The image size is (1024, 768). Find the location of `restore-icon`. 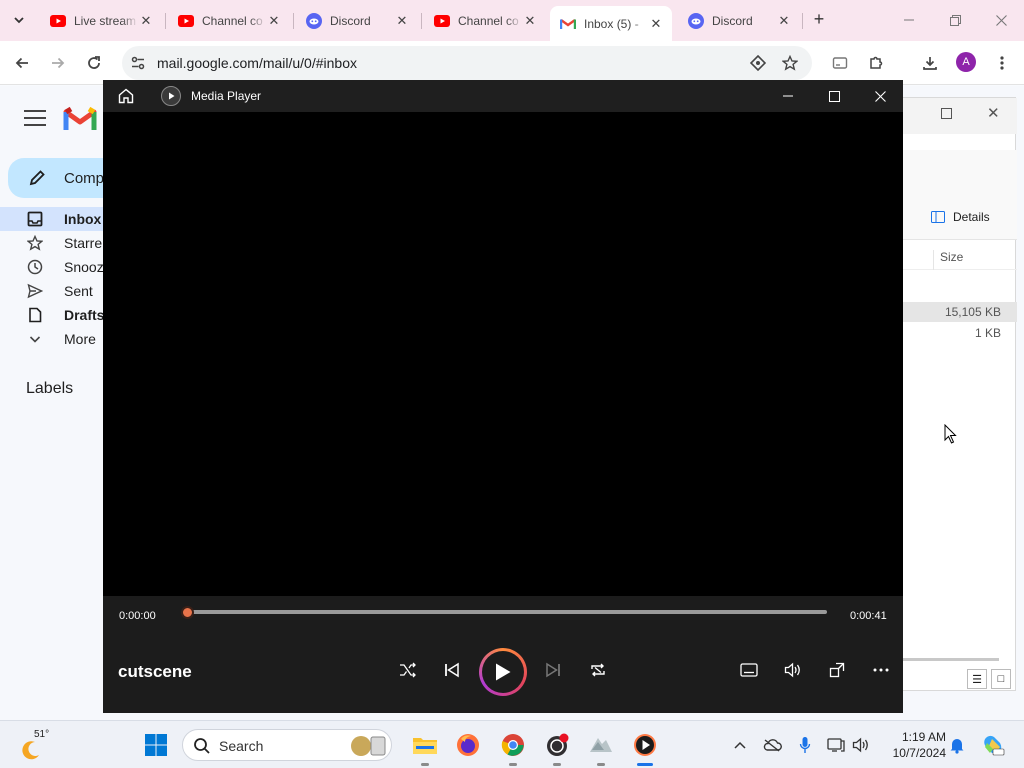

restore-icon is located at coordinates (955, 20).